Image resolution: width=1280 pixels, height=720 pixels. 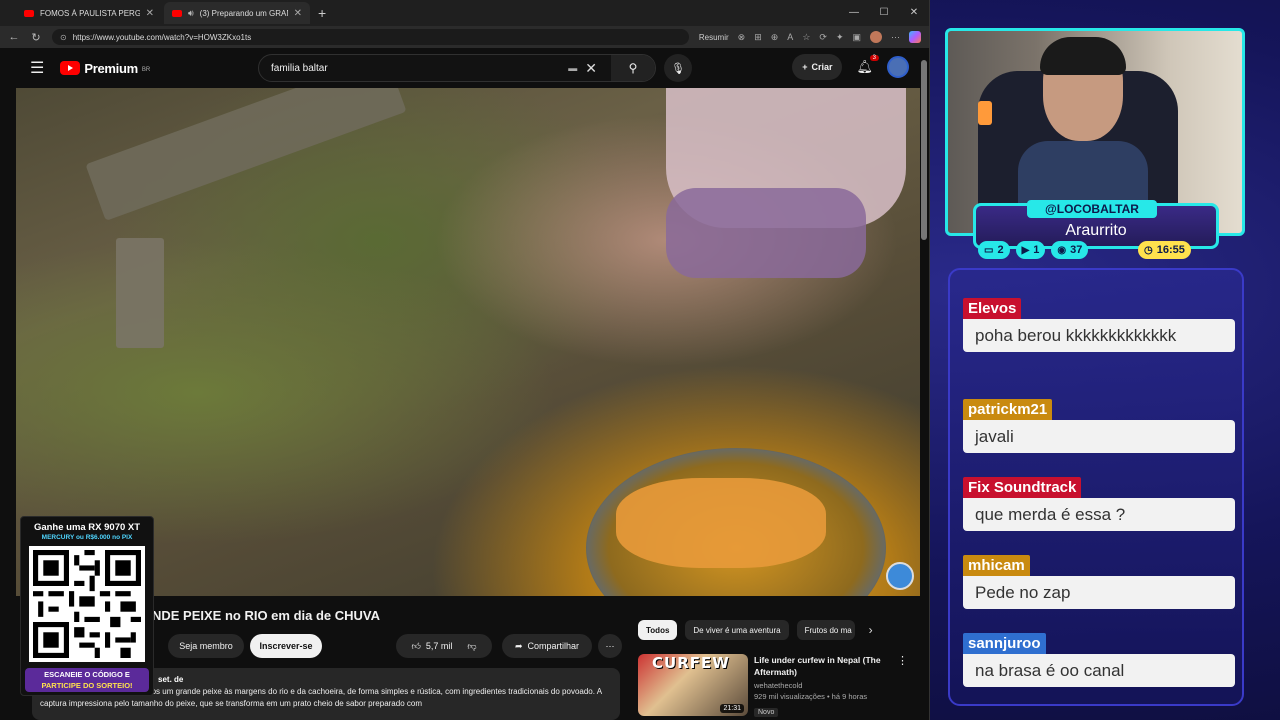 I want to click on recommended-thumbnail: CURFEW 21:31, so click(x=693, y=685).